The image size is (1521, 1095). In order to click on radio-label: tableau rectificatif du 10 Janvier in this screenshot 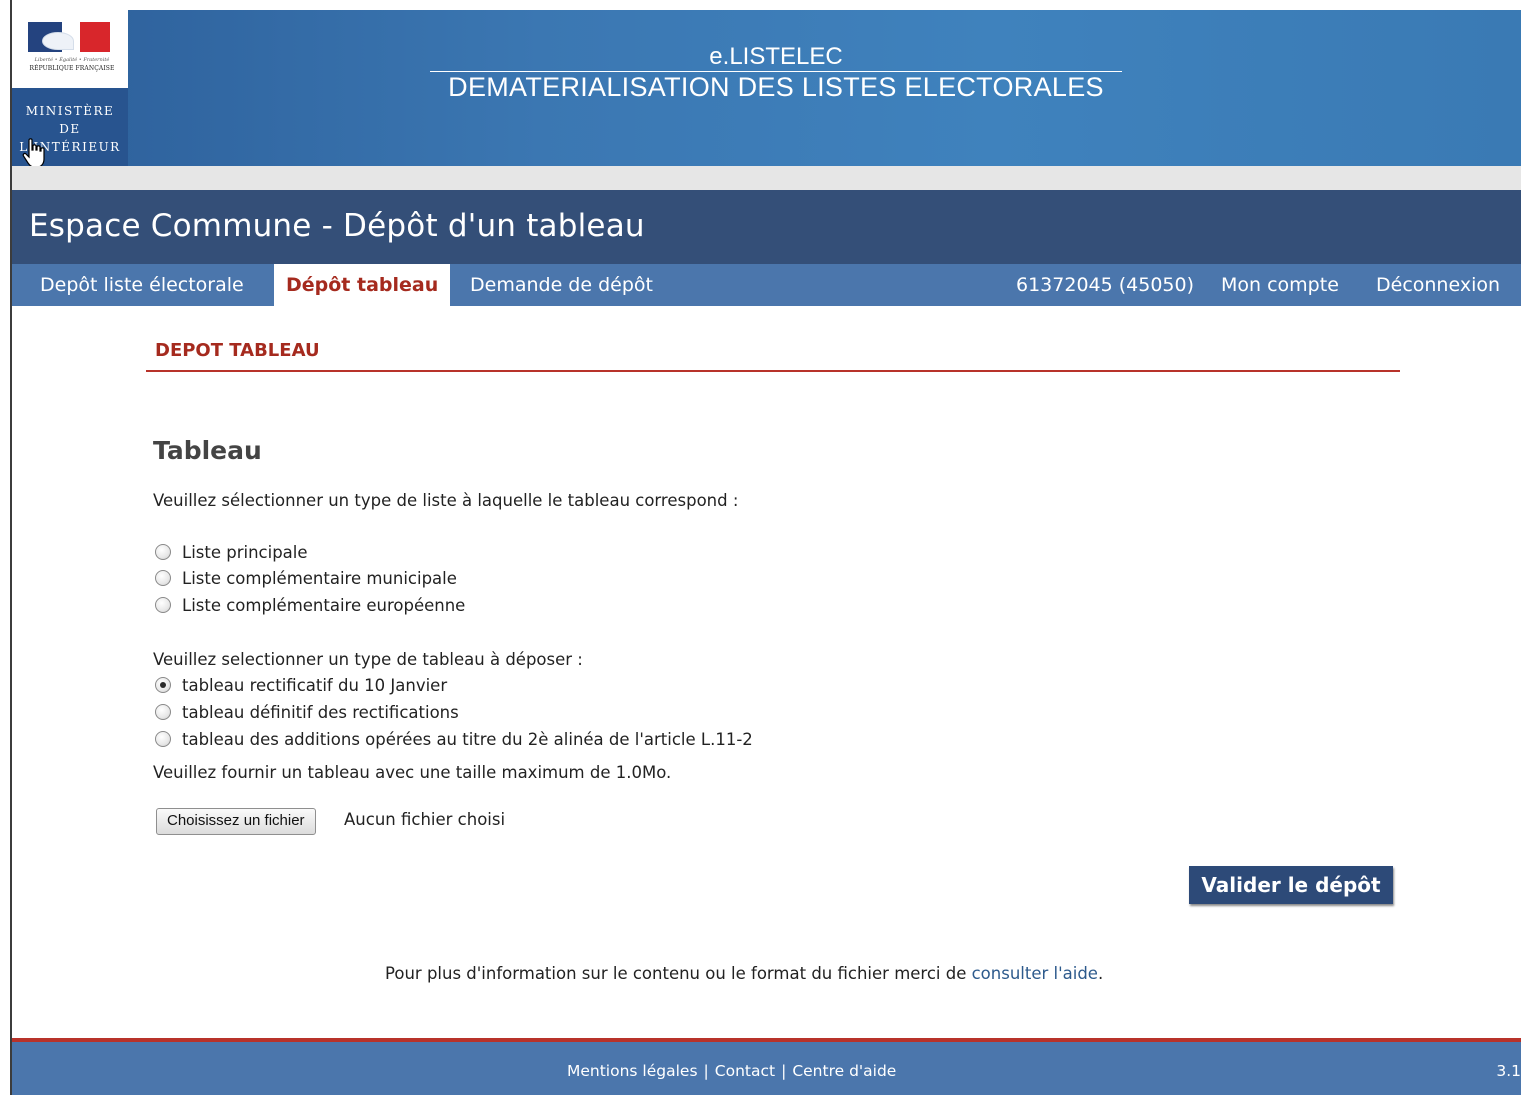, I will do `click(315, 685)`.